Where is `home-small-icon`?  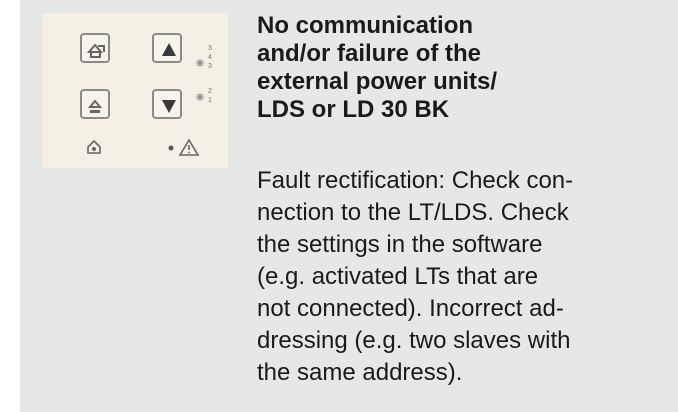 home-small-icon is located at coordinates (94, 146).